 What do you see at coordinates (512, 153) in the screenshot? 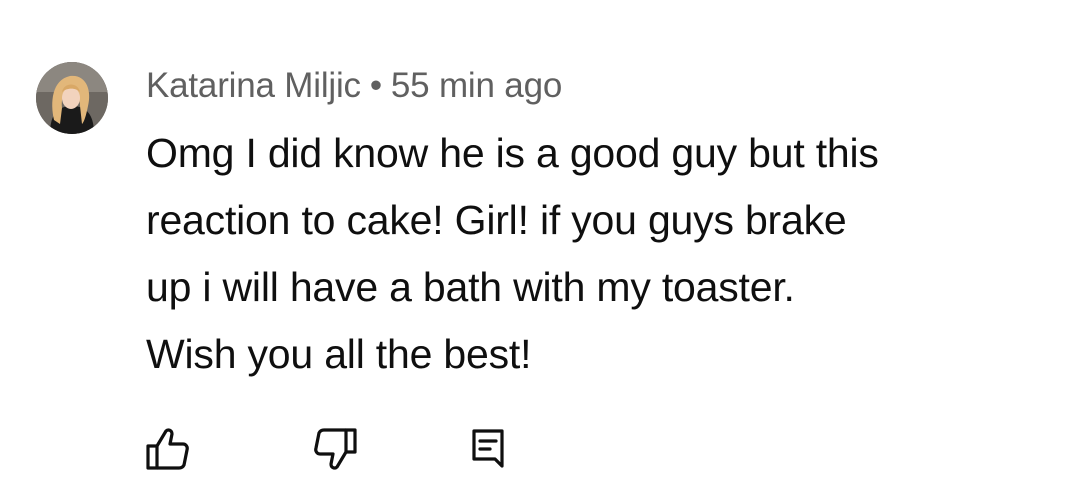
I see `comment-text-line: Omg I did know he is a good guy but this` at bounding box center [512, 153].